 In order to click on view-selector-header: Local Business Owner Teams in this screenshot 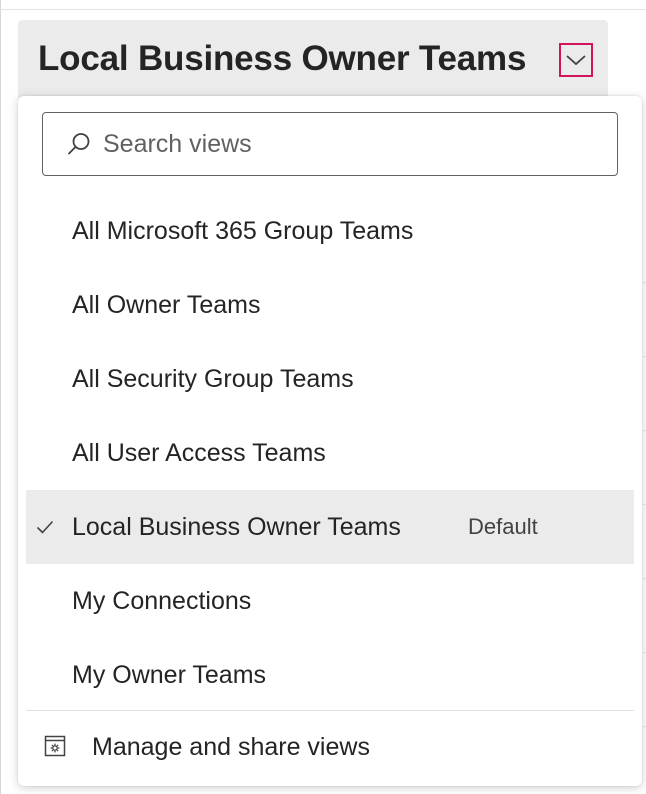, I will do `click(313, 59)`.